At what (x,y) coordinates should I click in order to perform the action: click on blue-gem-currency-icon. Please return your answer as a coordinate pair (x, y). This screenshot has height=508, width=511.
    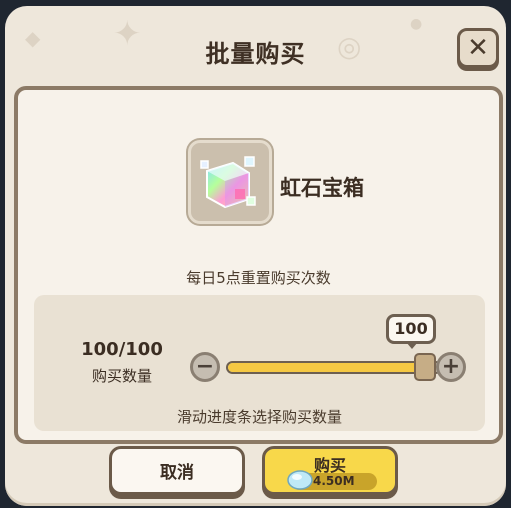
    Looking at the image, I should click on (300, 480).